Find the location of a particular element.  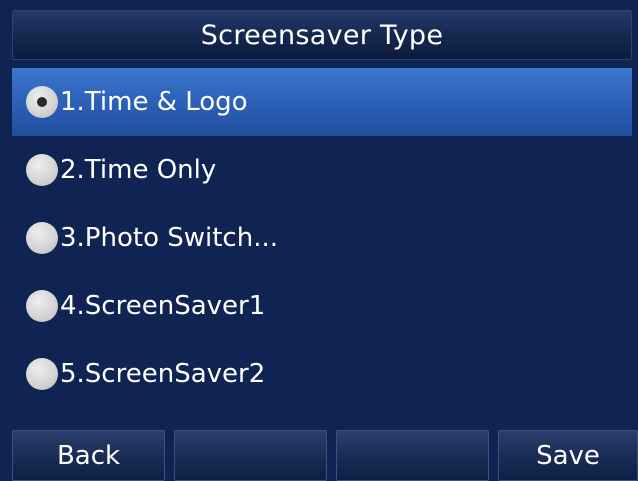

option-time-and-logo: 1.Time & Logo is located at coordinates (322, 102).